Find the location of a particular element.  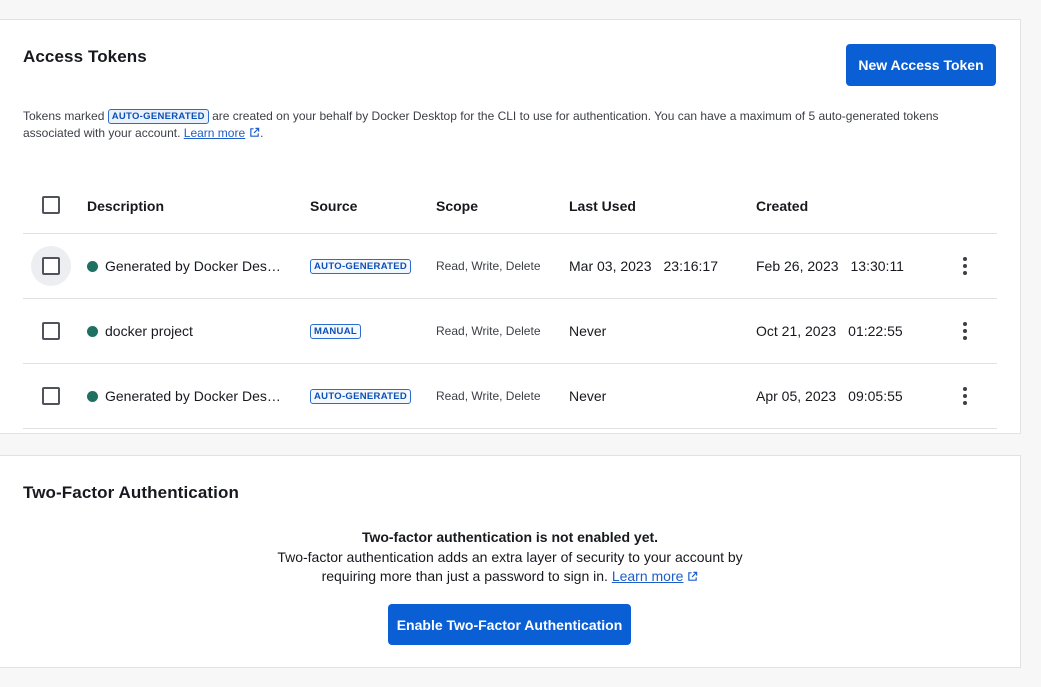

last-used-date: Mar 03, 2023 is located at coordinates (610, 266).